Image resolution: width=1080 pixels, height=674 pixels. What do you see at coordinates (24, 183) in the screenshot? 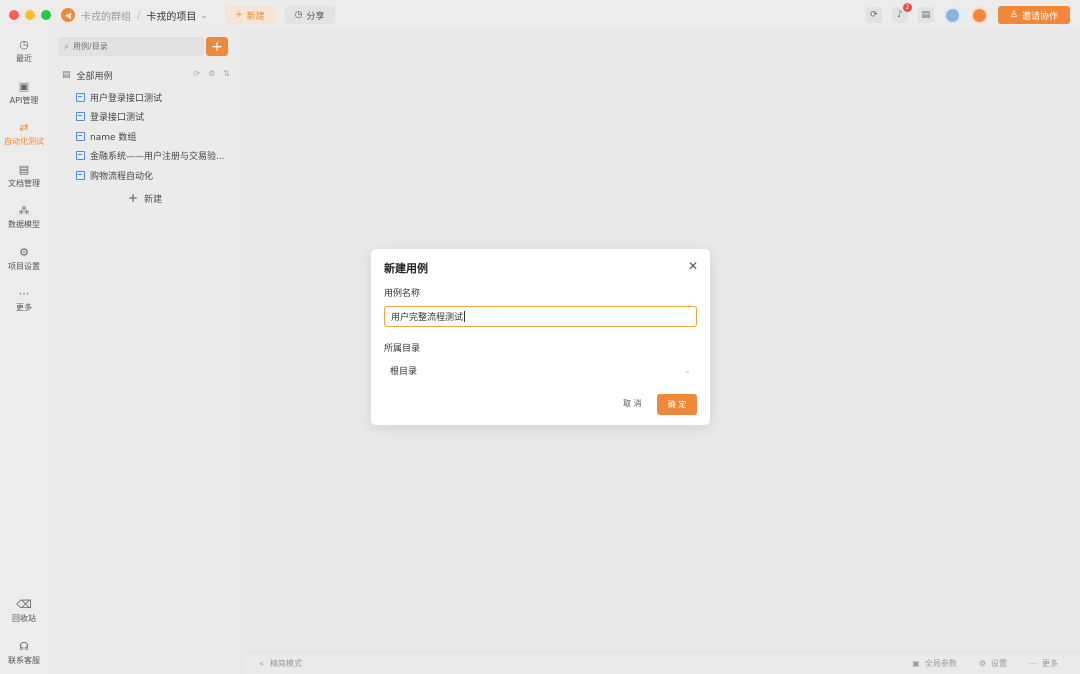
I see `nav-item-label: 文档管理` at bounding box center [24, 183].